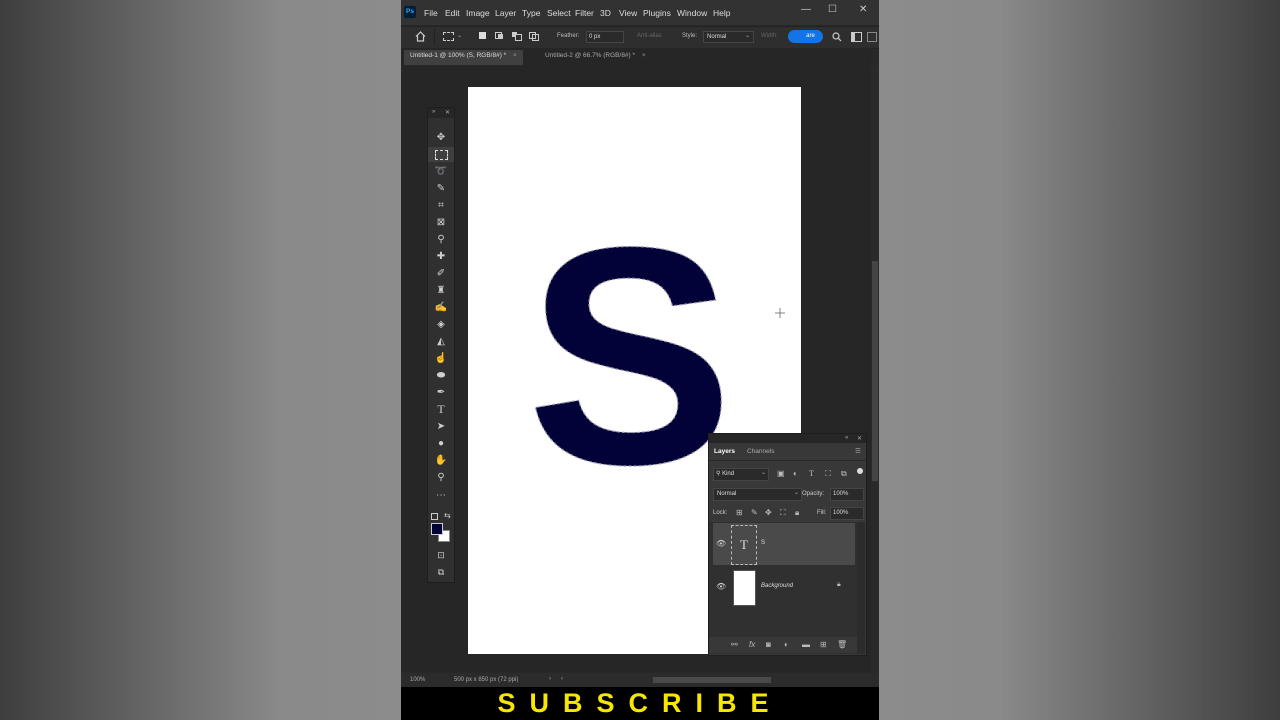 Image resolution: width=1280 pixels, height=720 pixels. I want to click on add-mask-icon: ◙, so click(768, 644).